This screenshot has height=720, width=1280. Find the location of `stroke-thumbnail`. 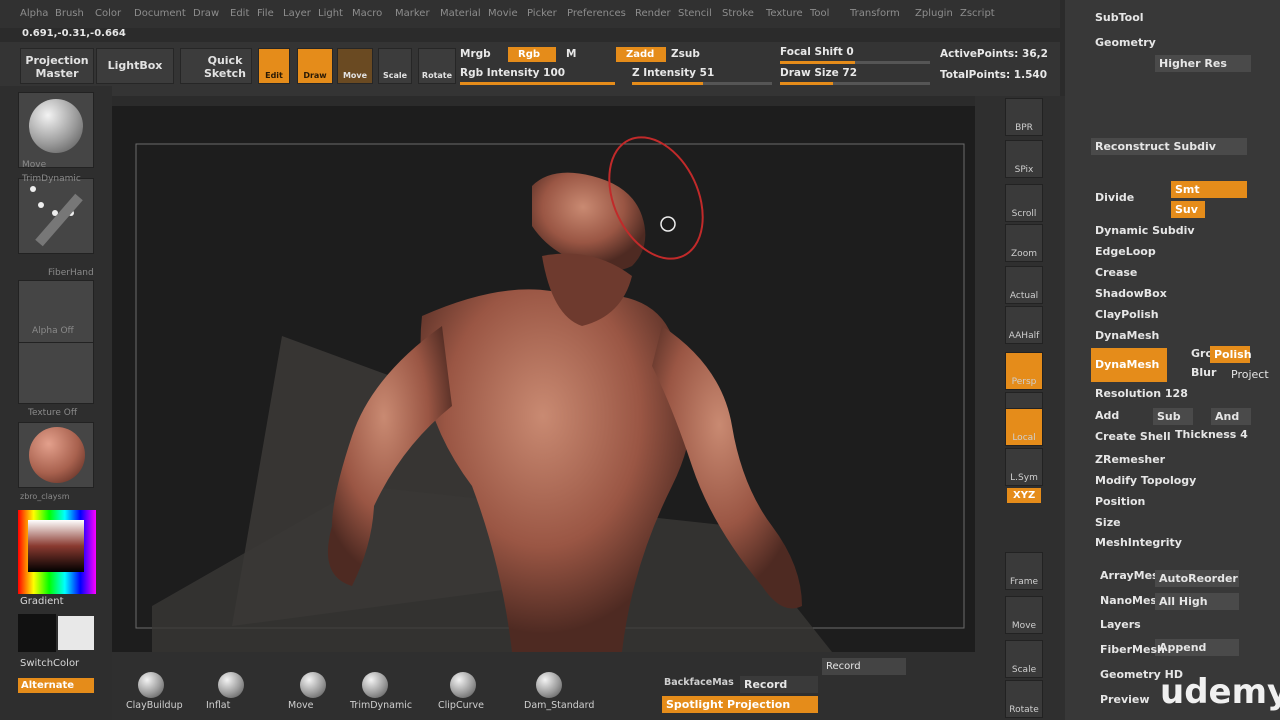

stroke-thumbnail is located at coordinates (56, 216).